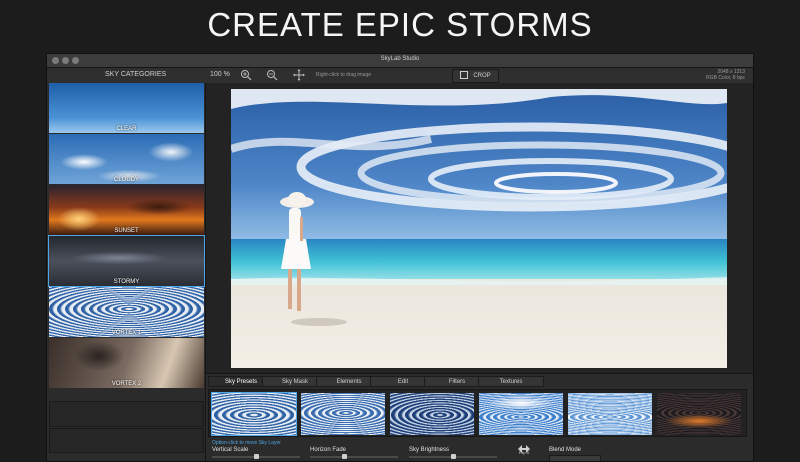 Image resolution: width=800 pixels, height=462 pixels. I want to click on vertical-scale-handle, so click(256, 456).